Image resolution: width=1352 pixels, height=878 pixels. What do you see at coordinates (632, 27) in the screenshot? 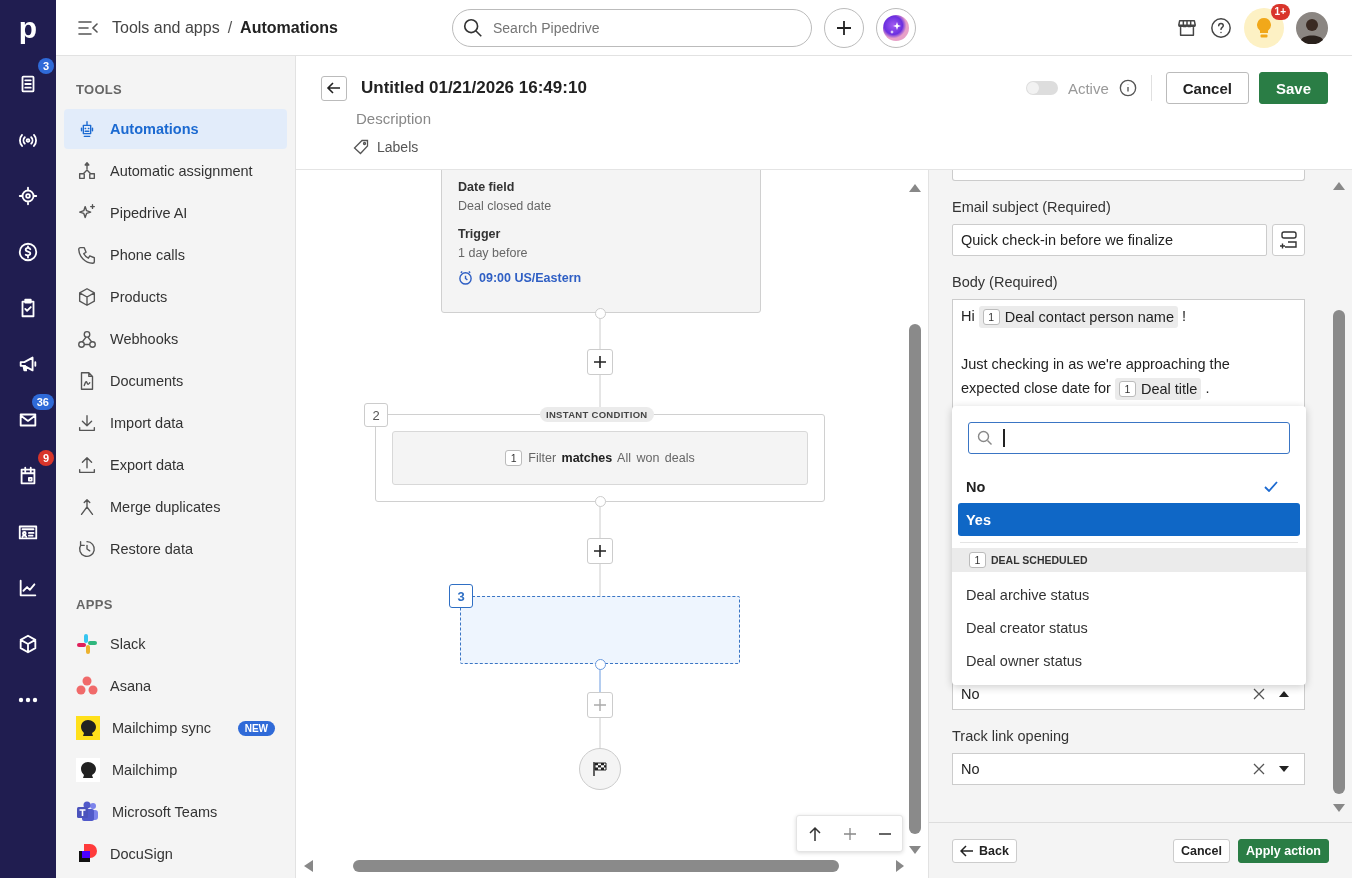
I see `search-field: Search Pipedrive` at bounding box center [632, 27].